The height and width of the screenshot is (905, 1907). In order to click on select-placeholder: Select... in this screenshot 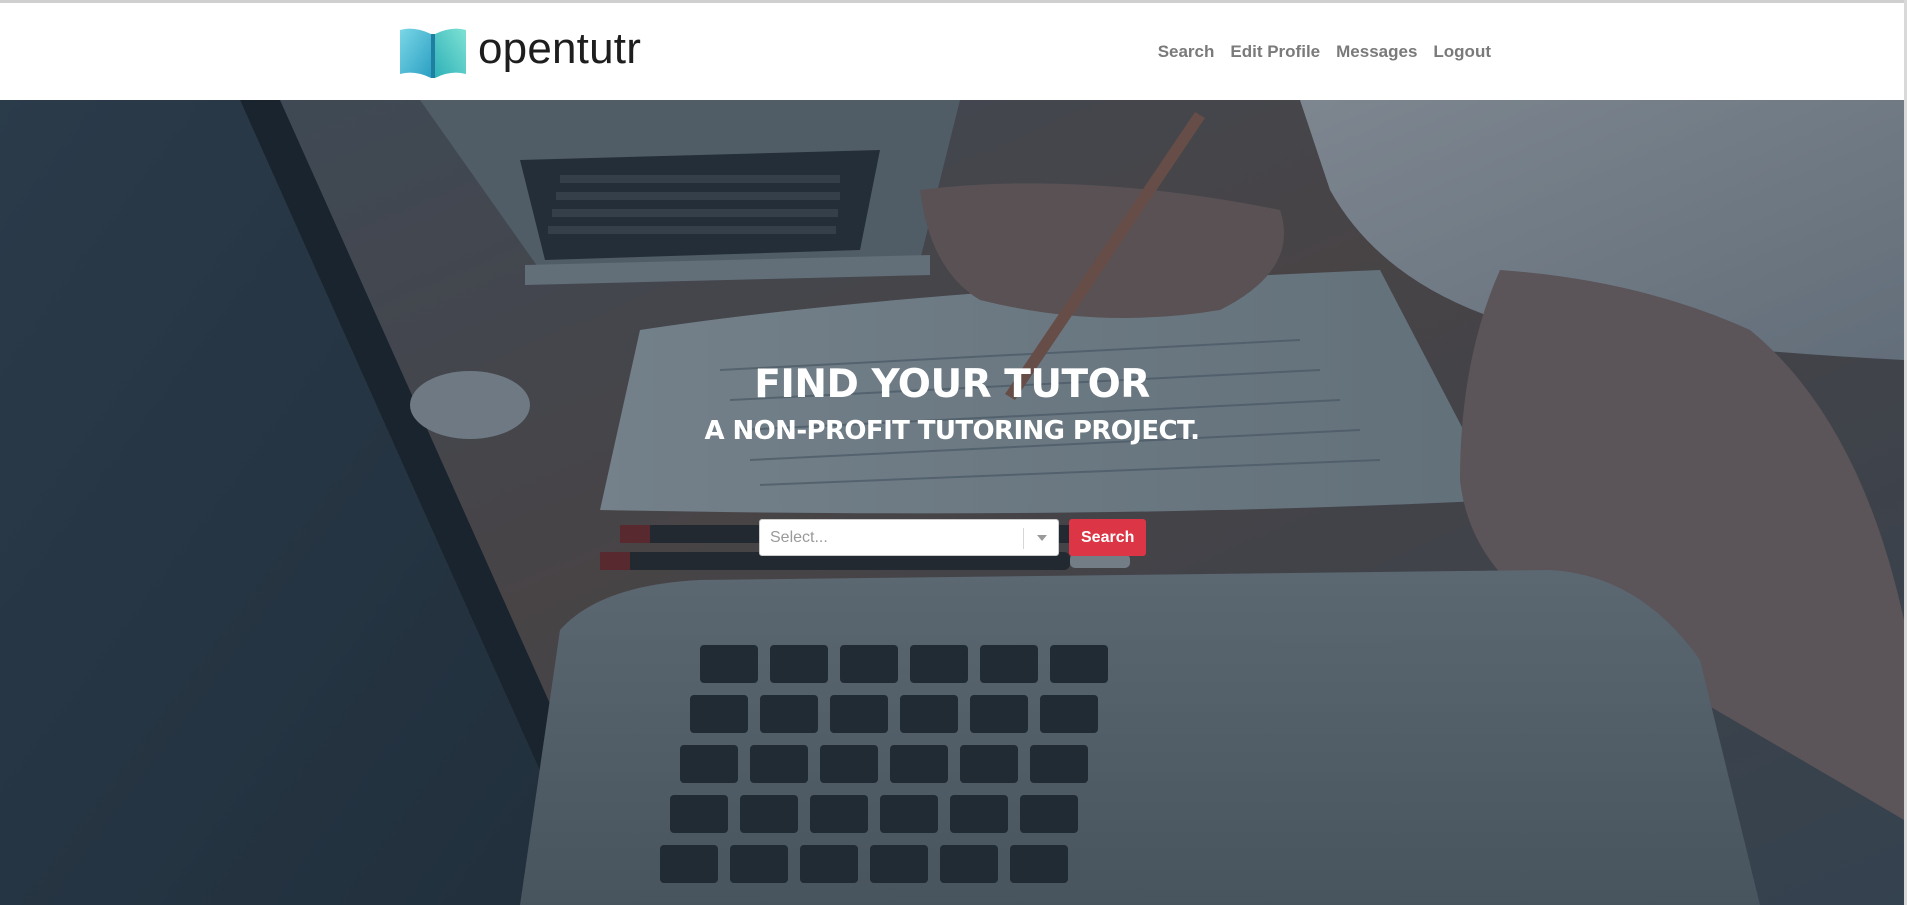, I will do `click(799, 537)`.